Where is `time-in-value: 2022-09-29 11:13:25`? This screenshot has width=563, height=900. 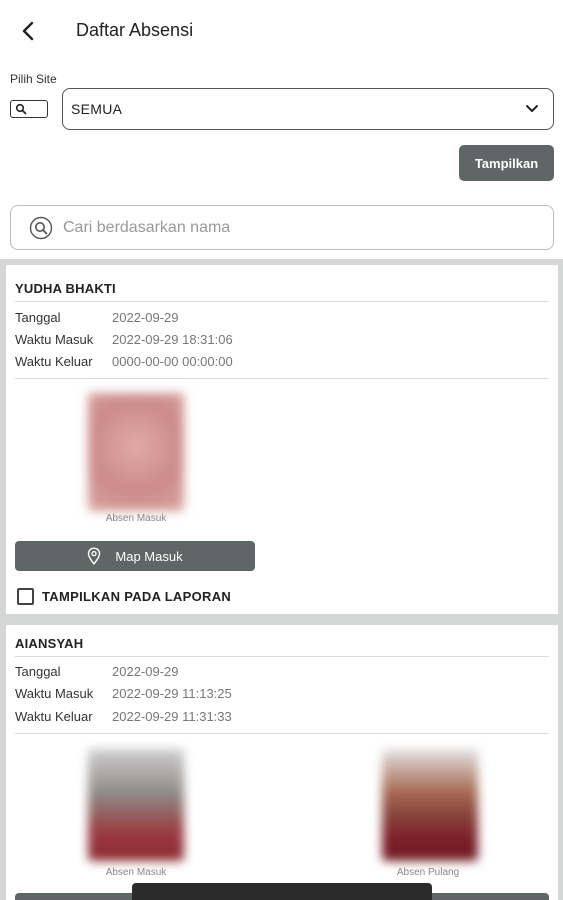 time-in-value: 2022-09-29 11:13:25 is located at coordinates (172, 693).